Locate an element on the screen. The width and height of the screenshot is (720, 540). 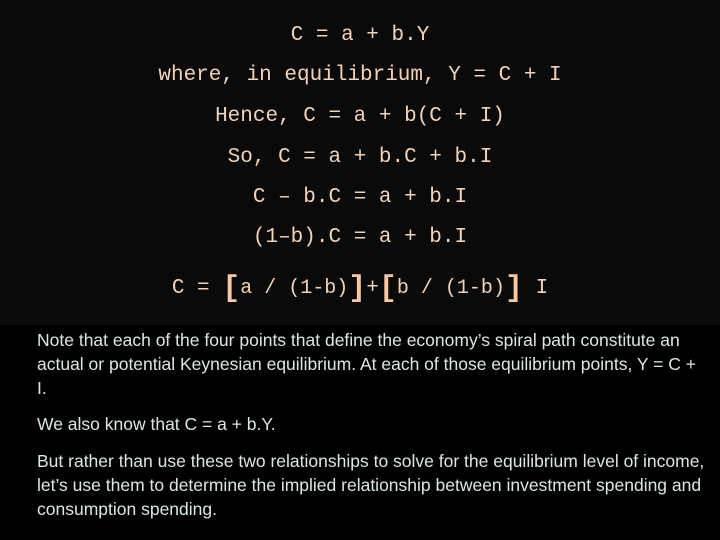
equation-equilibrium-condition: where, in equilibrium, Y = C + I is located at coordinates (360, 75).